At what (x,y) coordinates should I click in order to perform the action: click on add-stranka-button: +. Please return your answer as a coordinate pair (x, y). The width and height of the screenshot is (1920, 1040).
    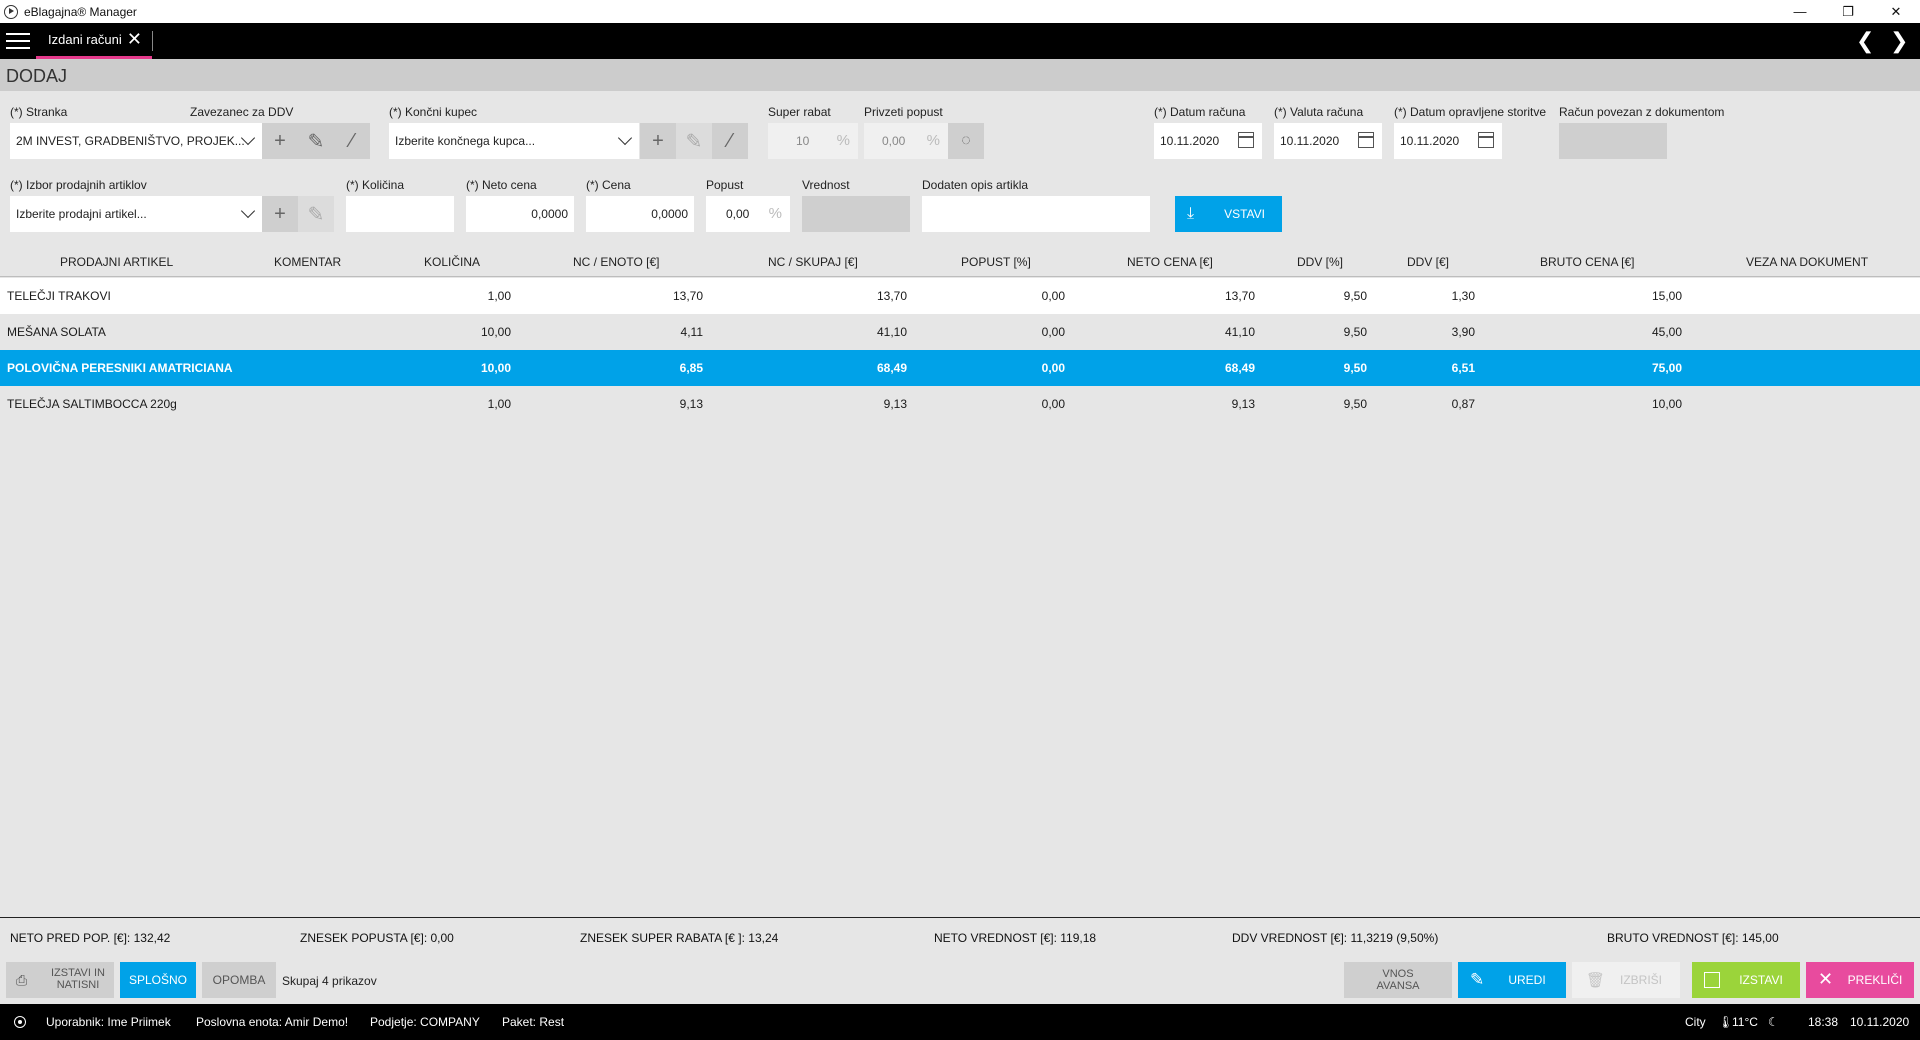
    Looking at the image, I should click on (280, 141).